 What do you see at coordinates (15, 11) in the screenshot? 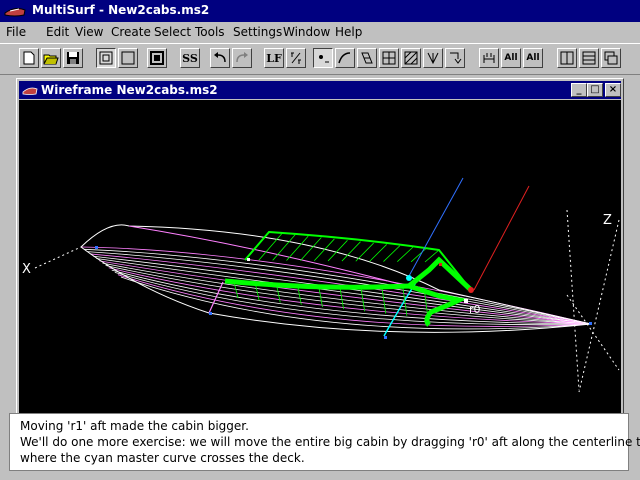
I see `multisurf-app-icon` at bounding box center [15, 11].